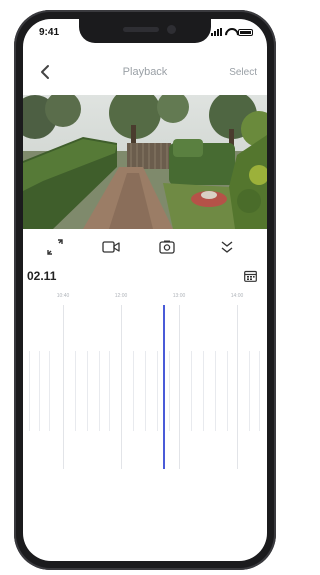 The image size is (320, 575). What do you see at coordinates (55, 247) in the screenshot?
I see `fullscreen-icon` at bounding box center [55, 247].